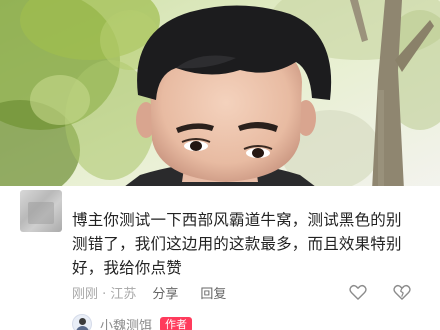 The width and height of the screenshot is (440, 330). What do you see at coordinates (82, 322) in the screenshot?
I see `author-avatar` at bounding box center [82, 322].